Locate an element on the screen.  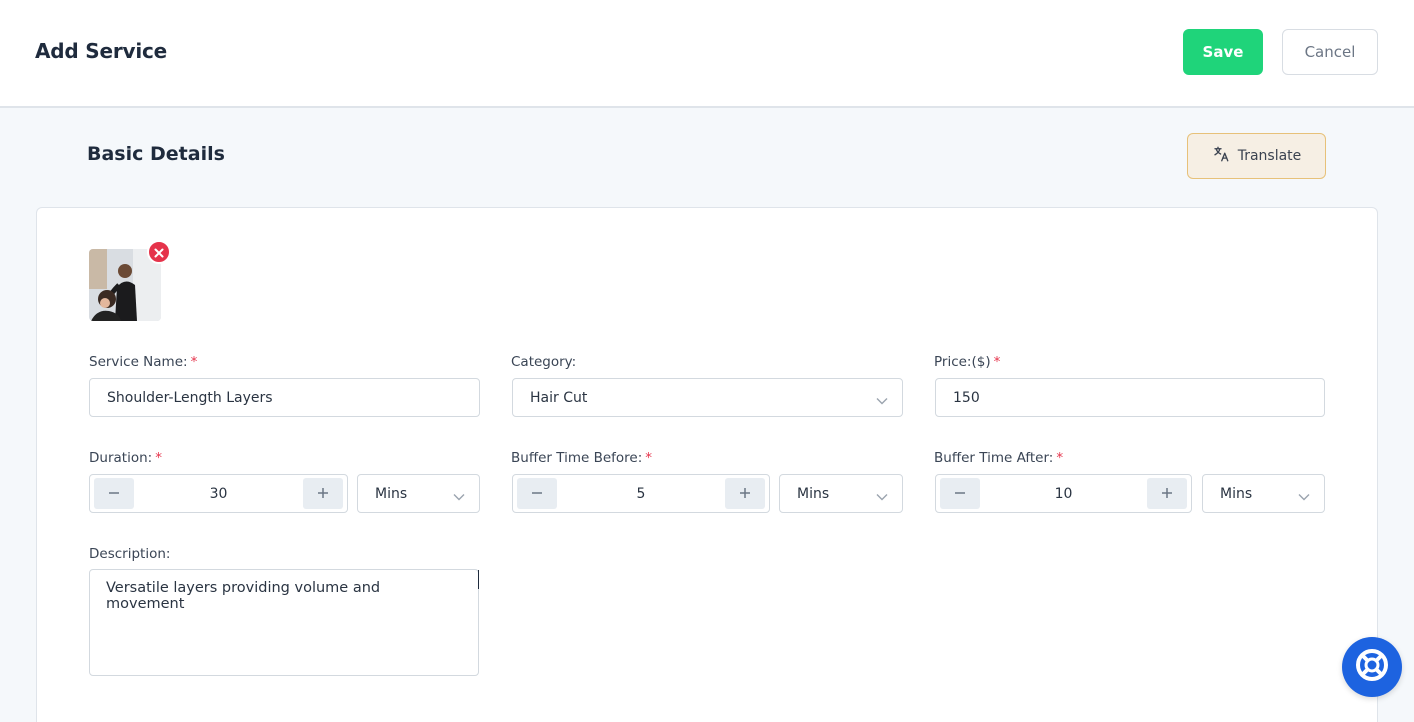
buffer-after-stepper: 10 is located at coordinates (1063, 493).